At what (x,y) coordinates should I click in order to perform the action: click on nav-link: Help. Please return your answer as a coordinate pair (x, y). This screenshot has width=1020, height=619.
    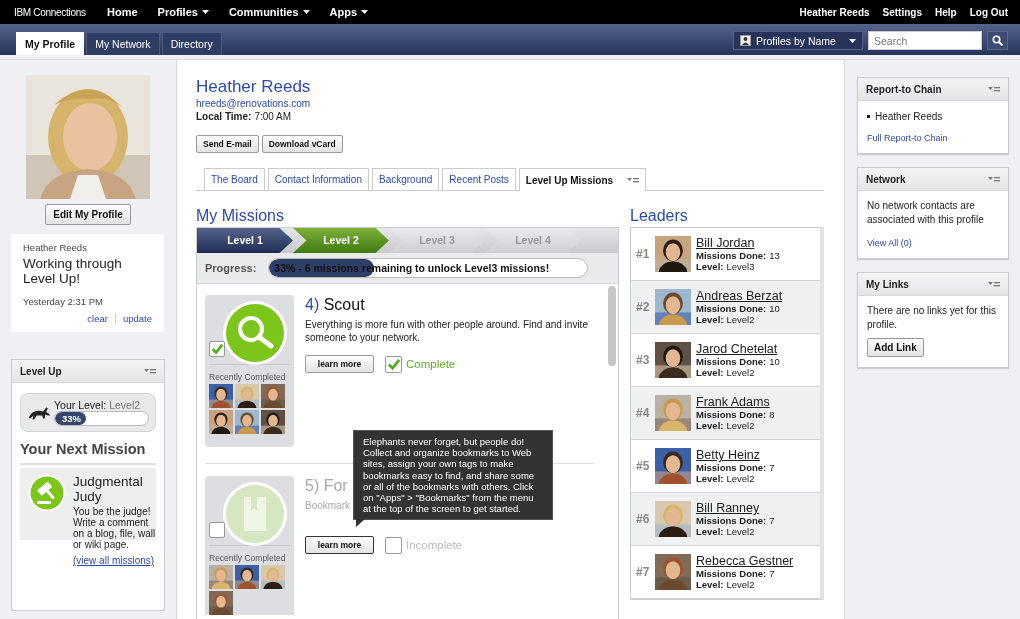
    Looking at the image, I should click on (946, 12).